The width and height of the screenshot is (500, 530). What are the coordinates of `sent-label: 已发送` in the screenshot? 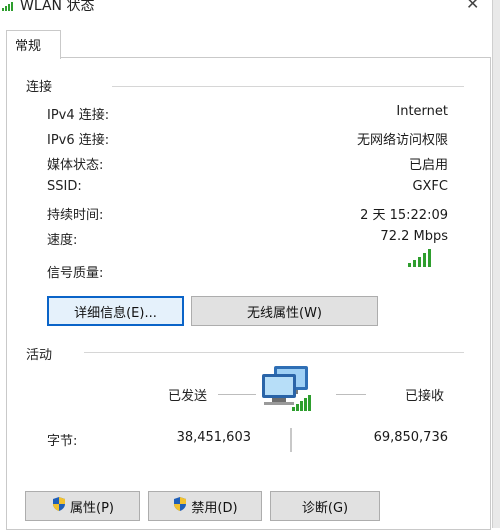 It's located at (188, 396).